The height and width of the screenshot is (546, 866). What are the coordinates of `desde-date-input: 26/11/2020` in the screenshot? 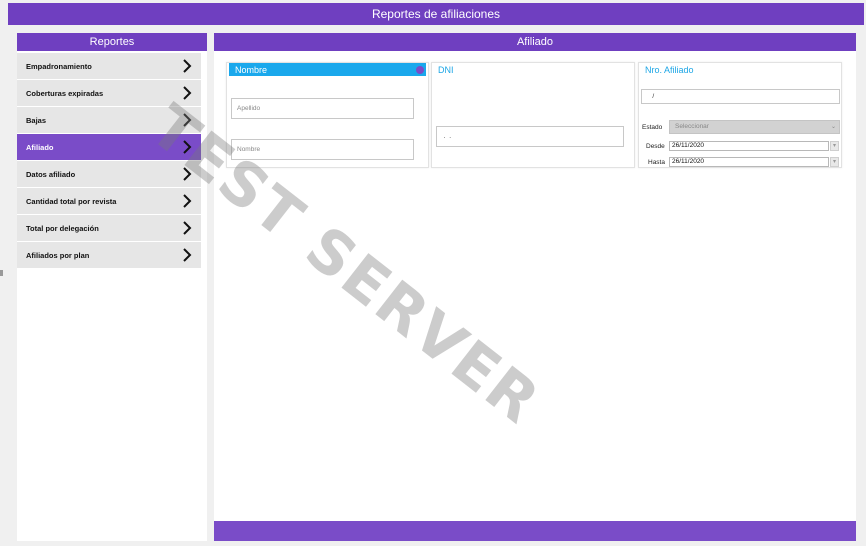 It's located at (749, 146).